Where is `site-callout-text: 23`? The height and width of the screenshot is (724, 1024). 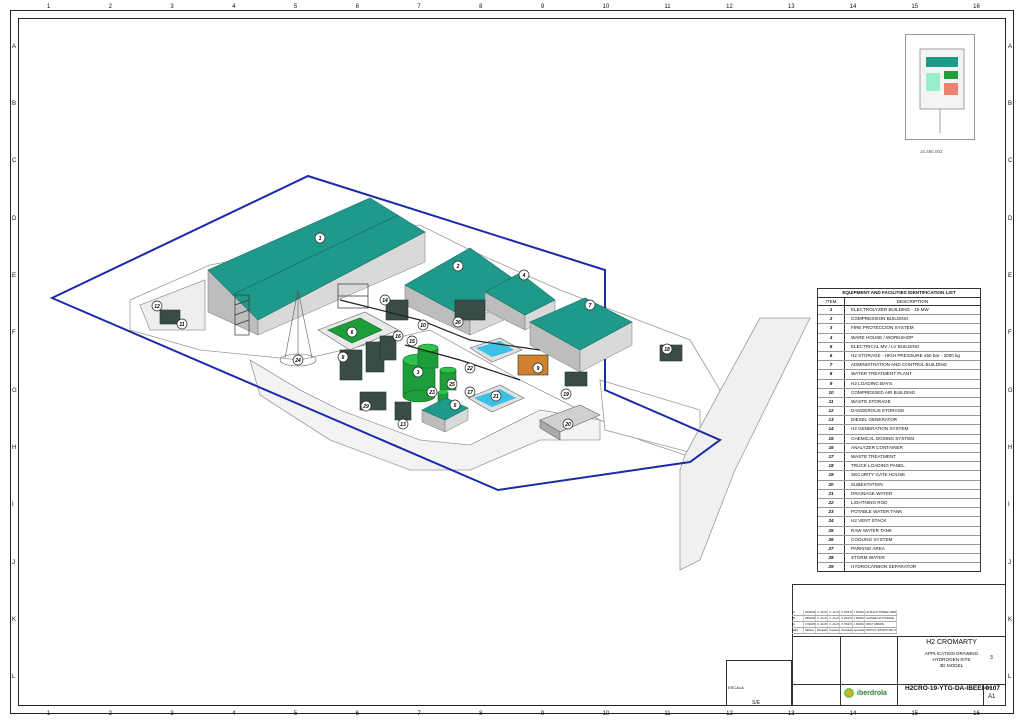 site-callout-text: 23 is located at coordinates (431, 393).